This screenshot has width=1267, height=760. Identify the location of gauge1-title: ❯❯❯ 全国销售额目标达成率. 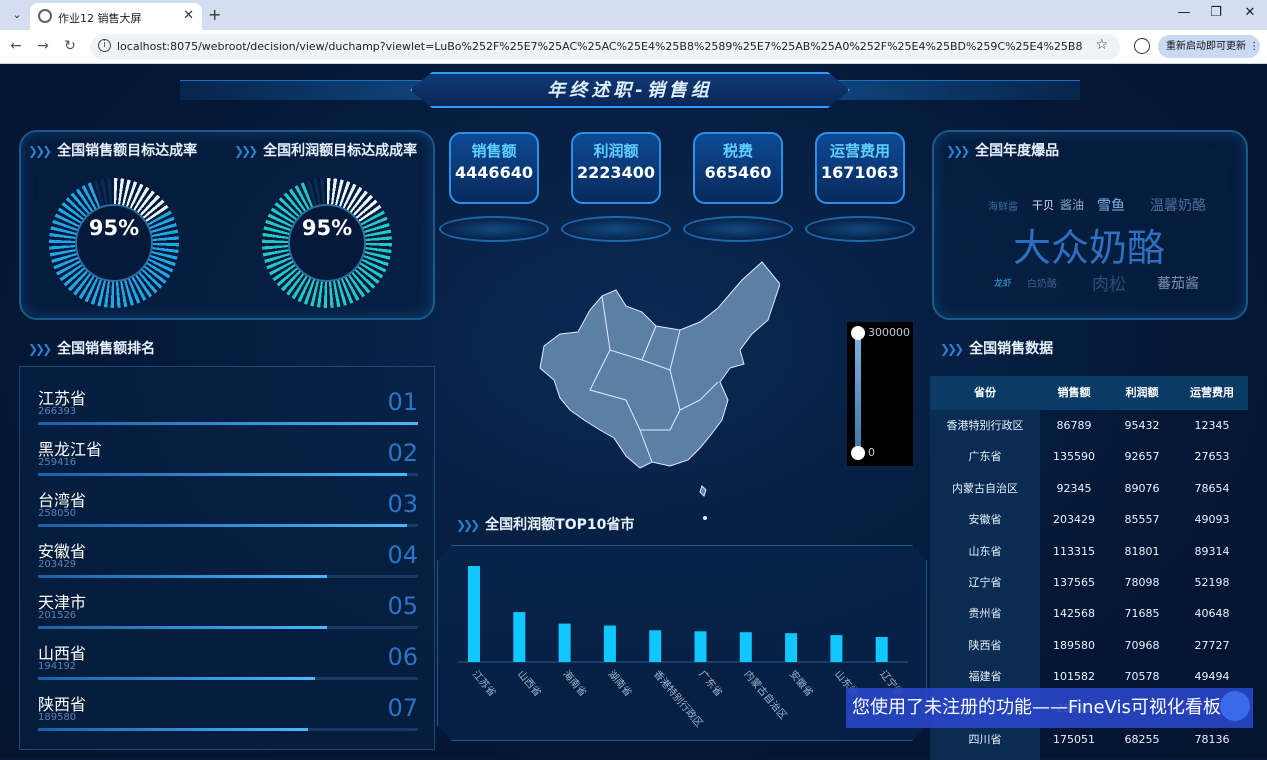
(113, 151).